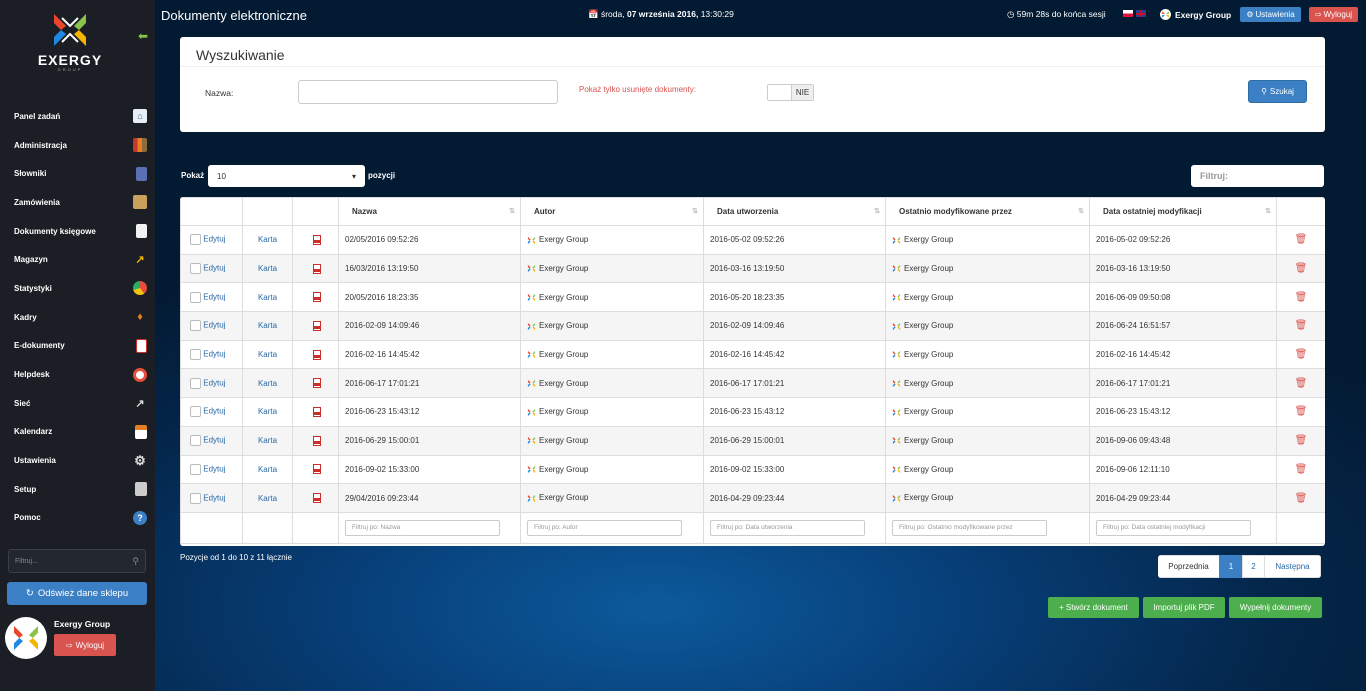 The height and width of the screenshot is (691, 1366). Describe the element at coordinates (286, 176) in the screenshot. I see `page-size-select: 10 ▾` at that location.